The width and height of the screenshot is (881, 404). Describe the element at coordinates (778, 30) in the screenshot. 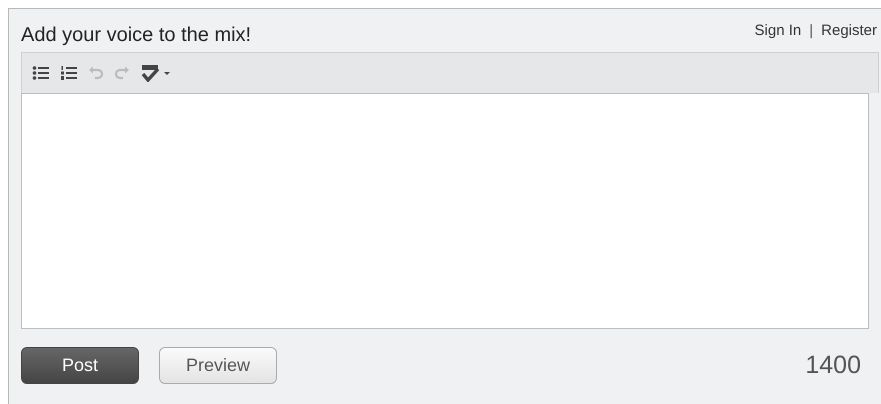

I see `header-link: Sign In` at that location.